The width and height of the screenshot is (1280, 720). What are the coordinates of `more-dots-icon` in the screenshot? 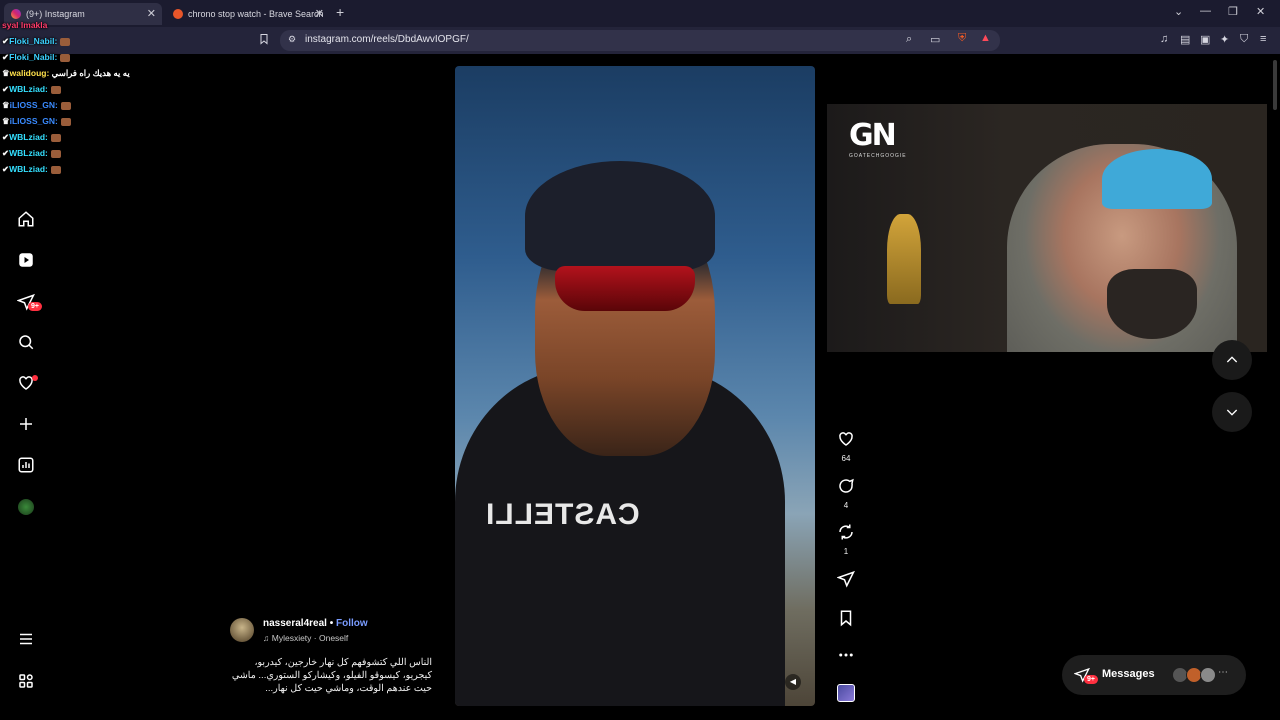 It's located at (846, 655).